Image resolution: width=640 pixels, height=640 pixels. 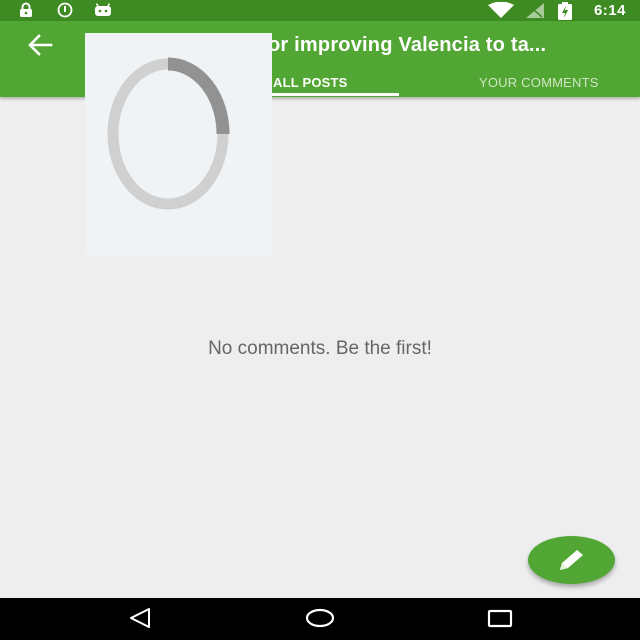 What do you see at coordinates (40, 47) in the screenshot?
I see `arrow-left-icon` at bounding box center [40, 47].